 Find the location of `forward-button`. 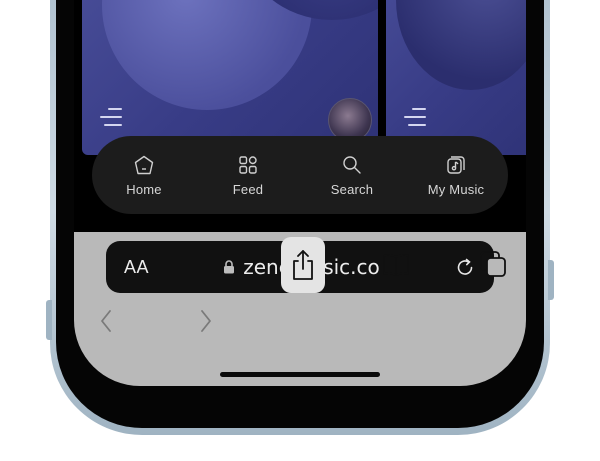

forward-button is located at coordinates (206, 321).